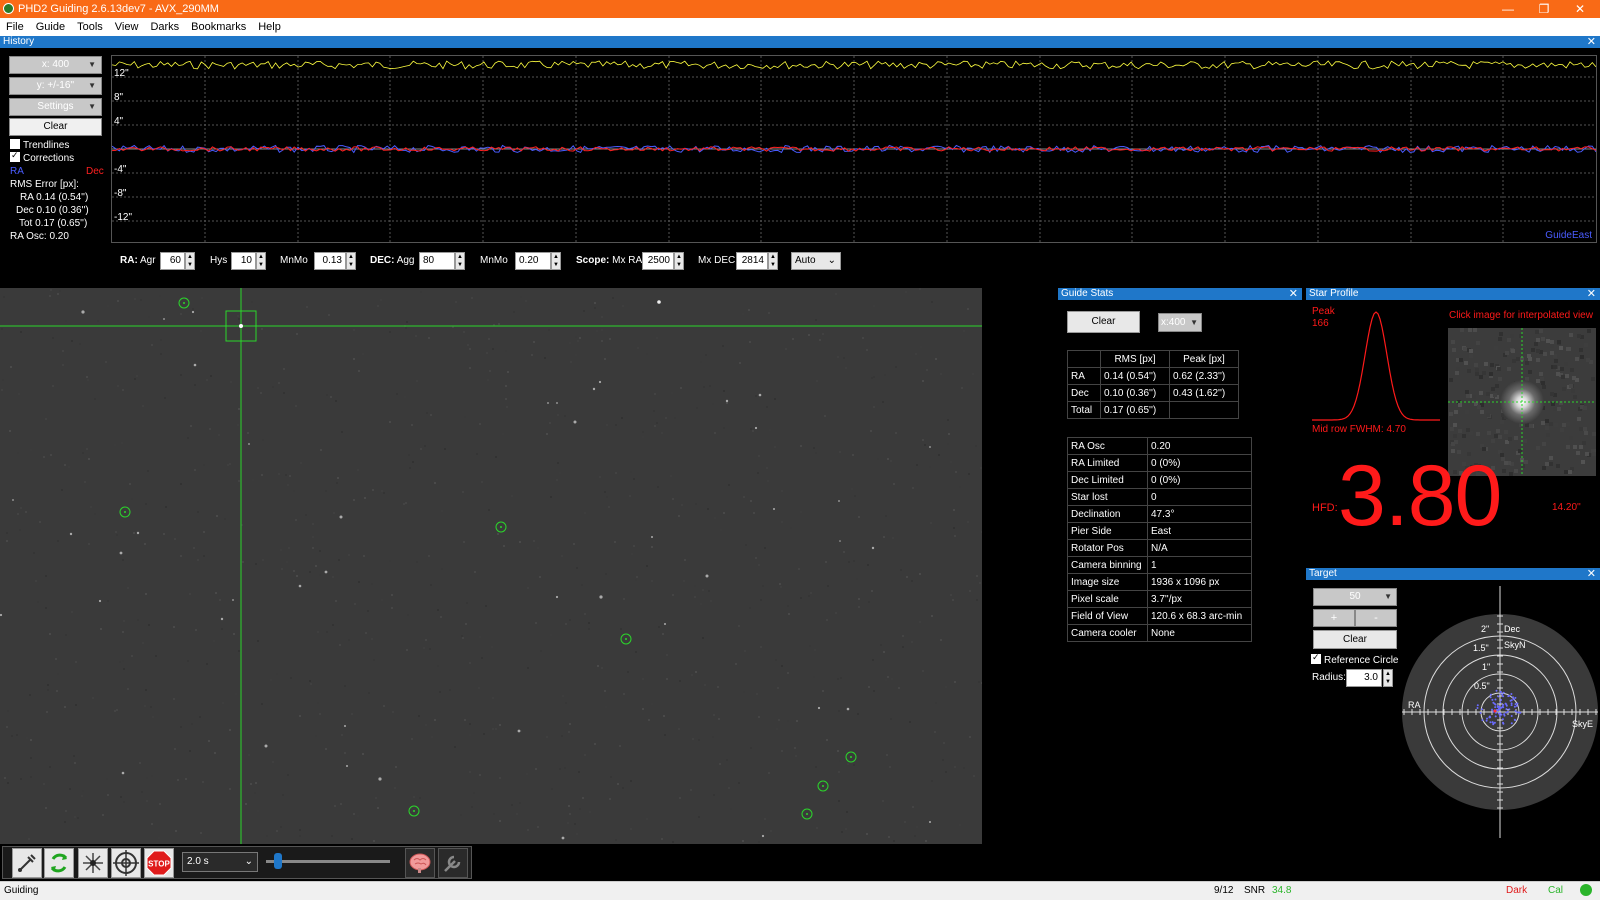 This screenshot has width=1600, height=900. I want to click on stop-icon: STOP, so click(159, 863).